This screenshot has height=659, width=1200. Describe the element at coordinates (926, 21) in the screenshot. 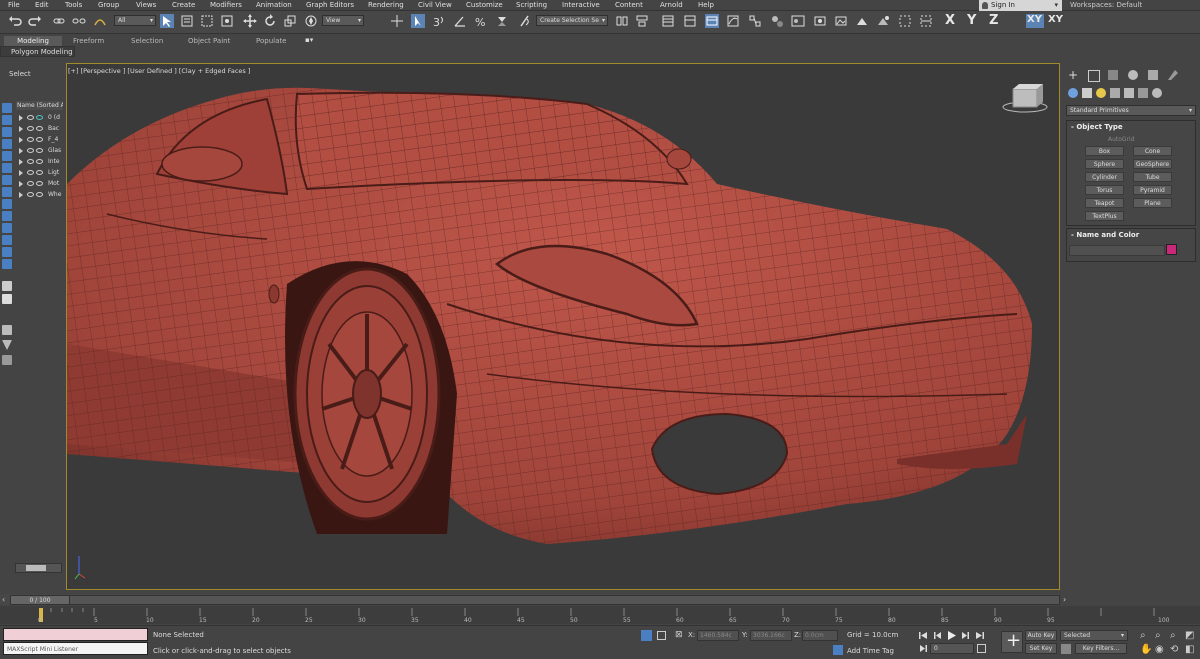

I see `snap-toggle-b-icon` at that location.